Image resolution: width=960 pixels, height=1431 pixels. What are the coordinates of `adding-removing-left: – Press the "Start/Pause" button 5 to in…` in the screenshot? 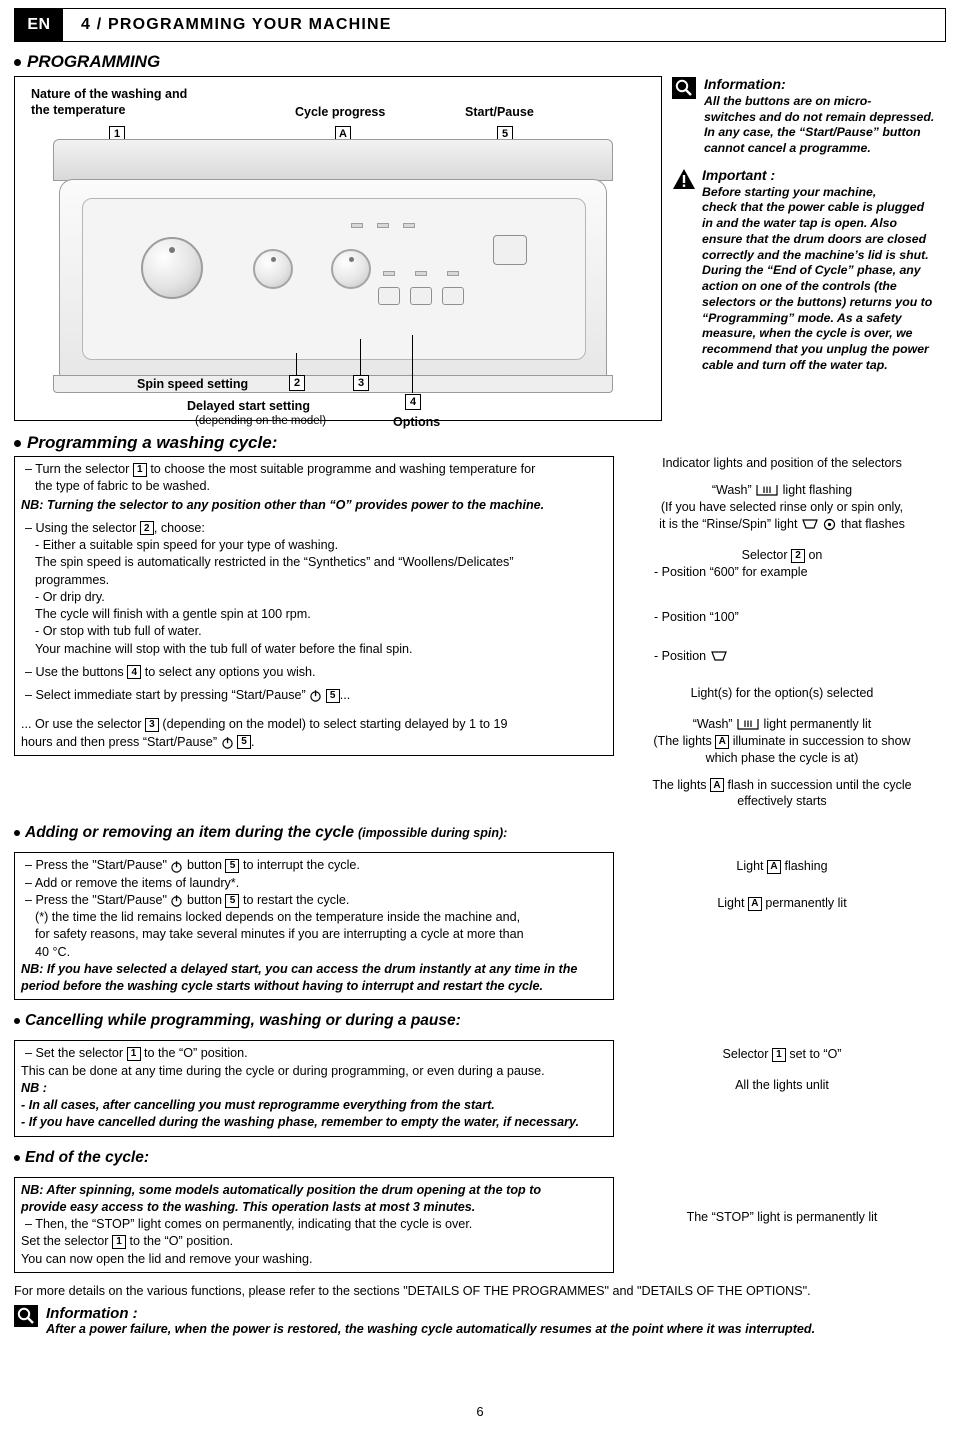 It's located at (314, 926).